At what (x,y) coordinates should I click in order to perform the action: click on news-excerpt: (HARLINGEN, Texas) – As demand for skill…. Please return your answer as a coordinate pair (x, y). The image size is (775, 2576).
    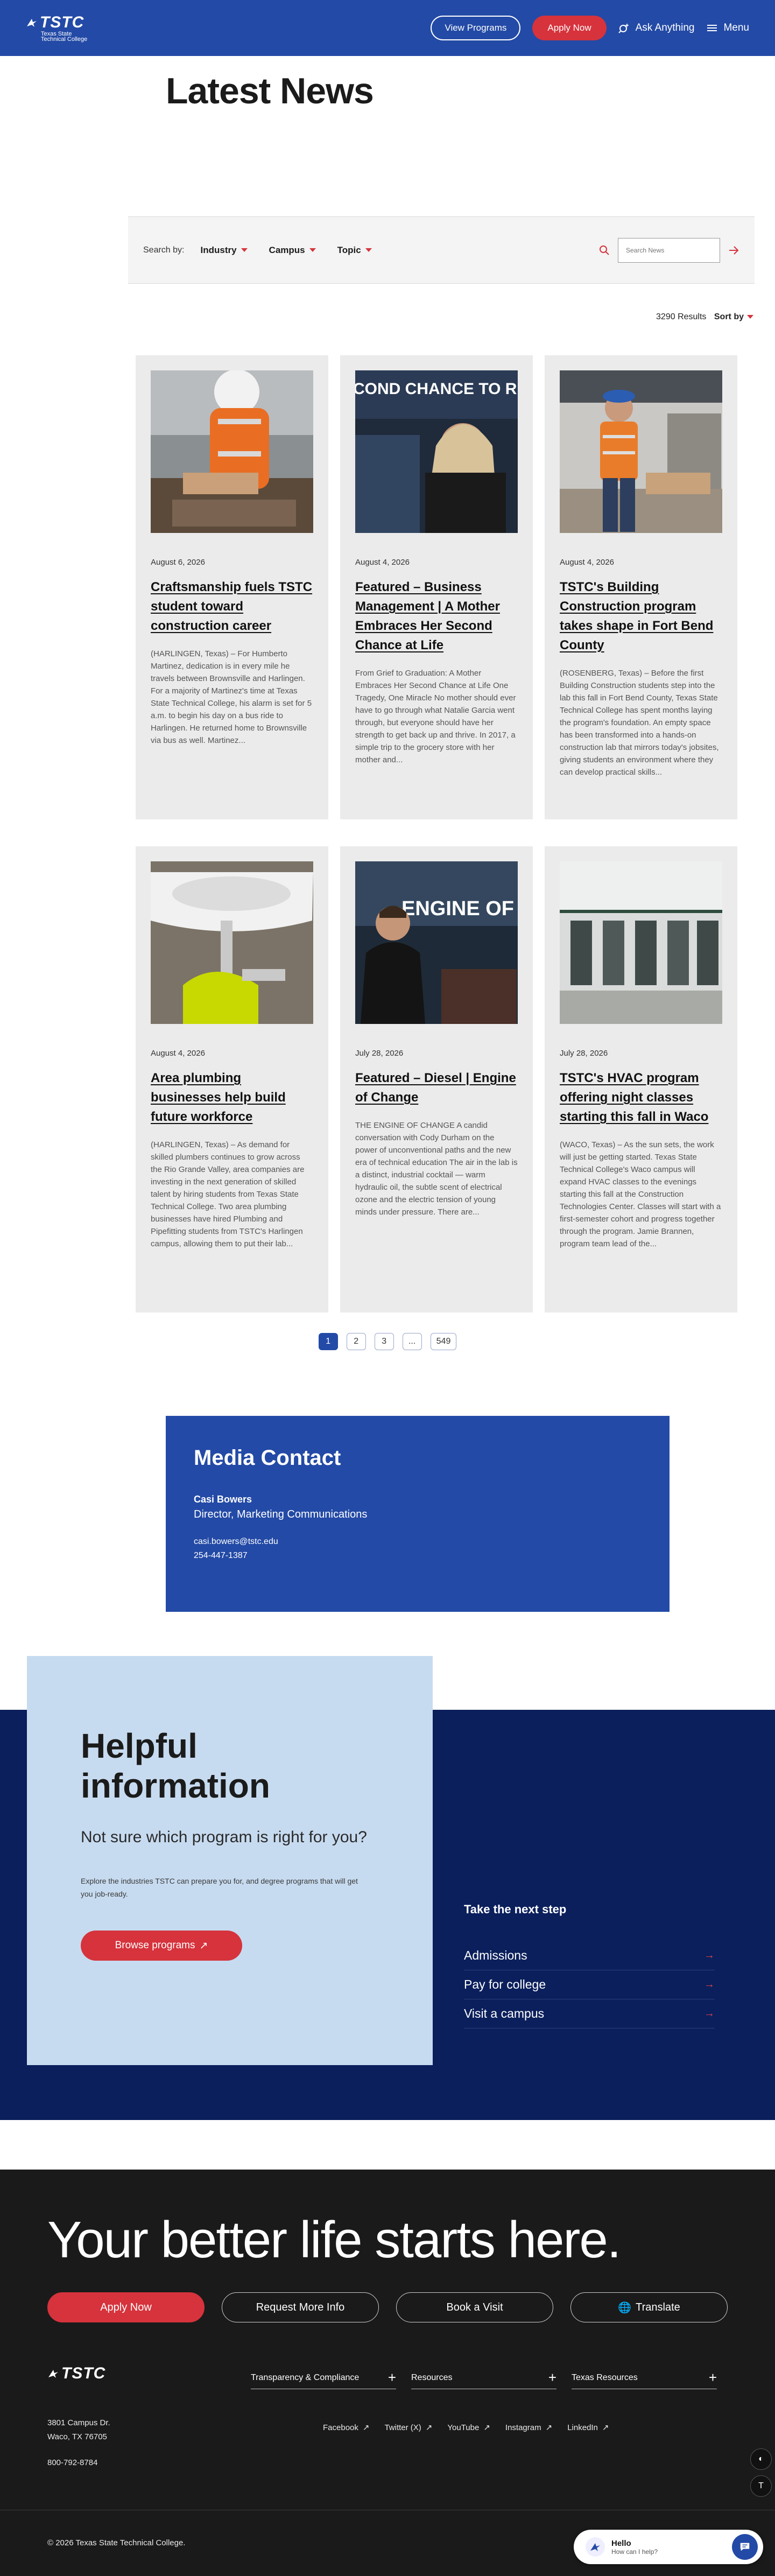
    Looking at the image, I should click on (228, 1194).